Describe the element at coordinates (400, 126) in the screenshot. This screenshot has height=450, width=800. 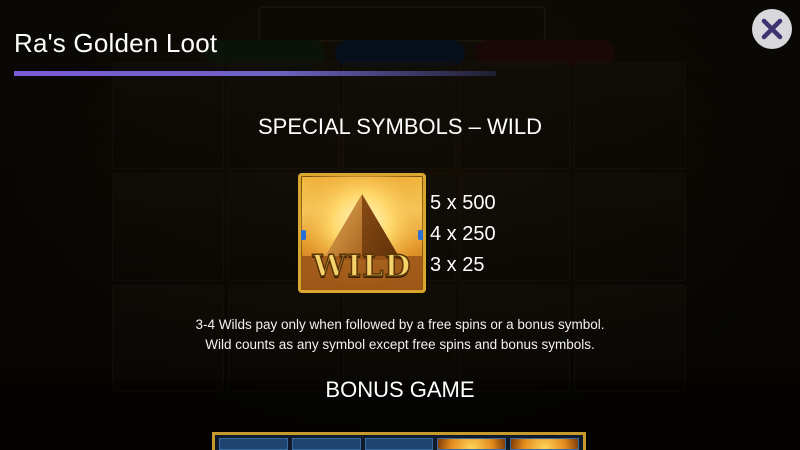
I see `wild-section-title: SPECIAL SYMBOLS – WILD` at that location.